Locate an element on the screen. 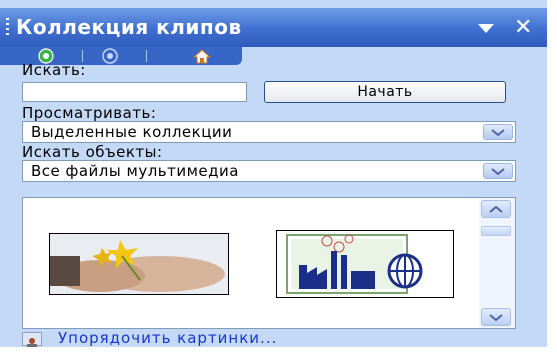 The image size is (557, 352). pane-title: Коллекция клипов is located at coordinates (129, 27).